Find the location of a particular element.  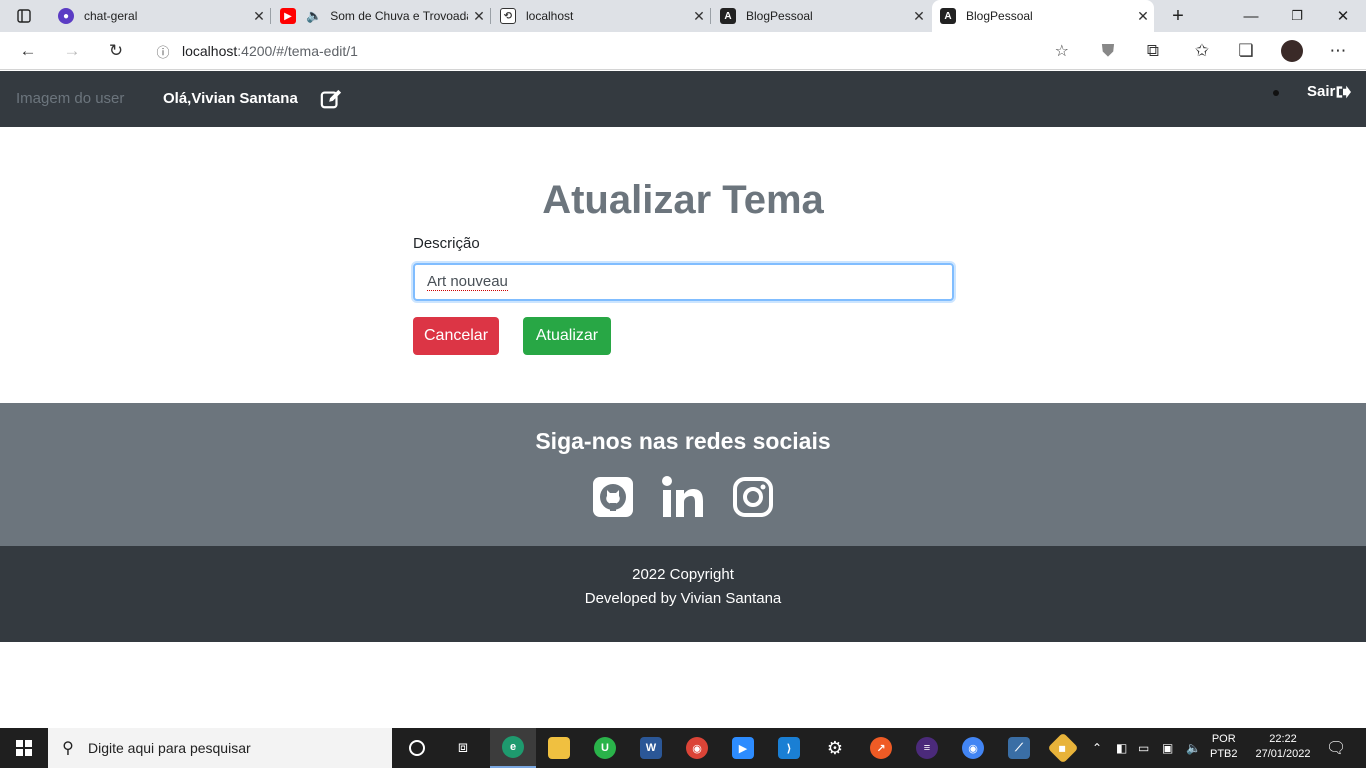

back-icon: ← is located at coordinates (28, 51).